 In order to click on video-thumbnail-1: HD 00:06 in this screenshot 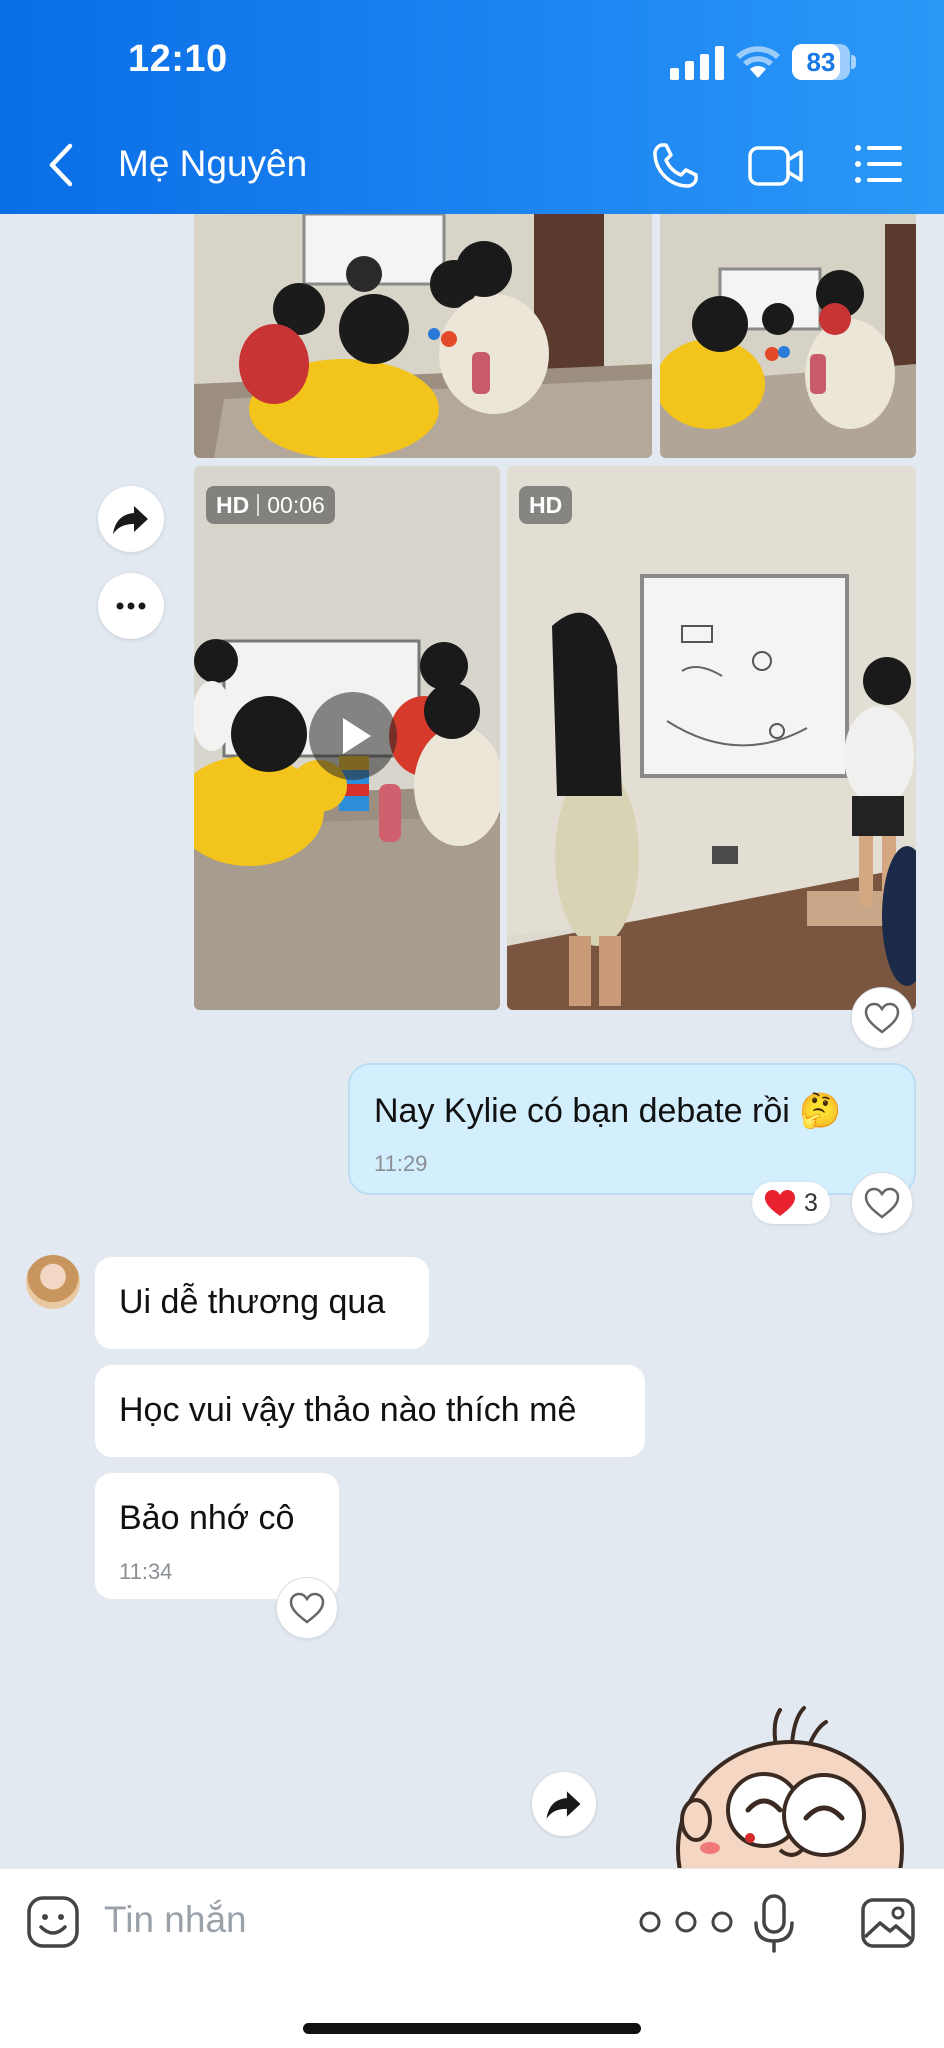, I will do `click(347, 738)`.